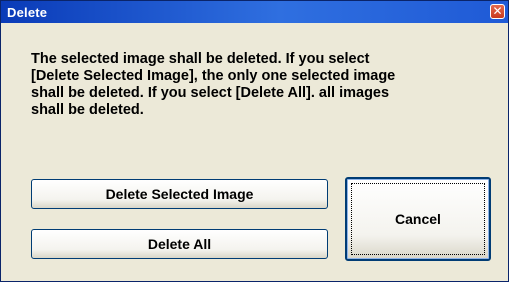  I want to click on delete-selected-image-label: Delete Selected Image, so click(179, 194).